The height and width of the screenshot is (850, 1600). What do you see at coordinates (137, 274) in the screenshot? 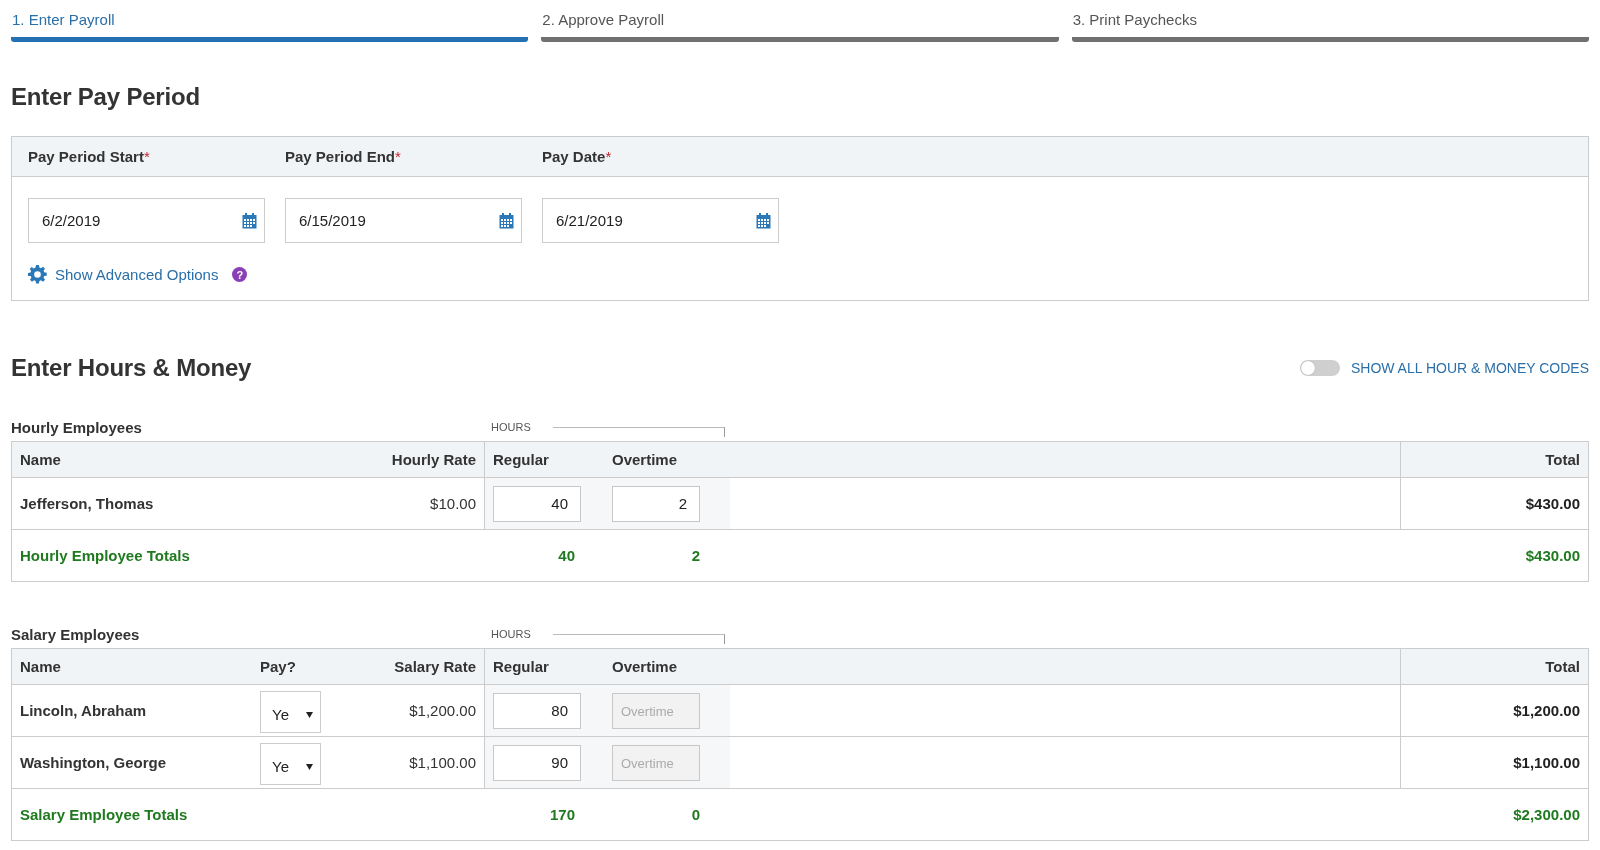
I see `advanced-options-link: Show Advanced Options` at bounding box center [137, 274].